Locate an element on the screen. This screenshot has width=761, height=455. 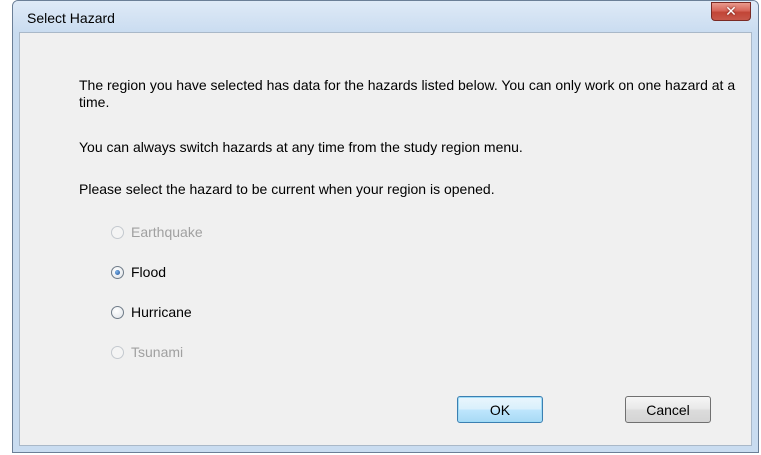
radio-label-earthquake: Earthquake is located at coordinates (167, 232).